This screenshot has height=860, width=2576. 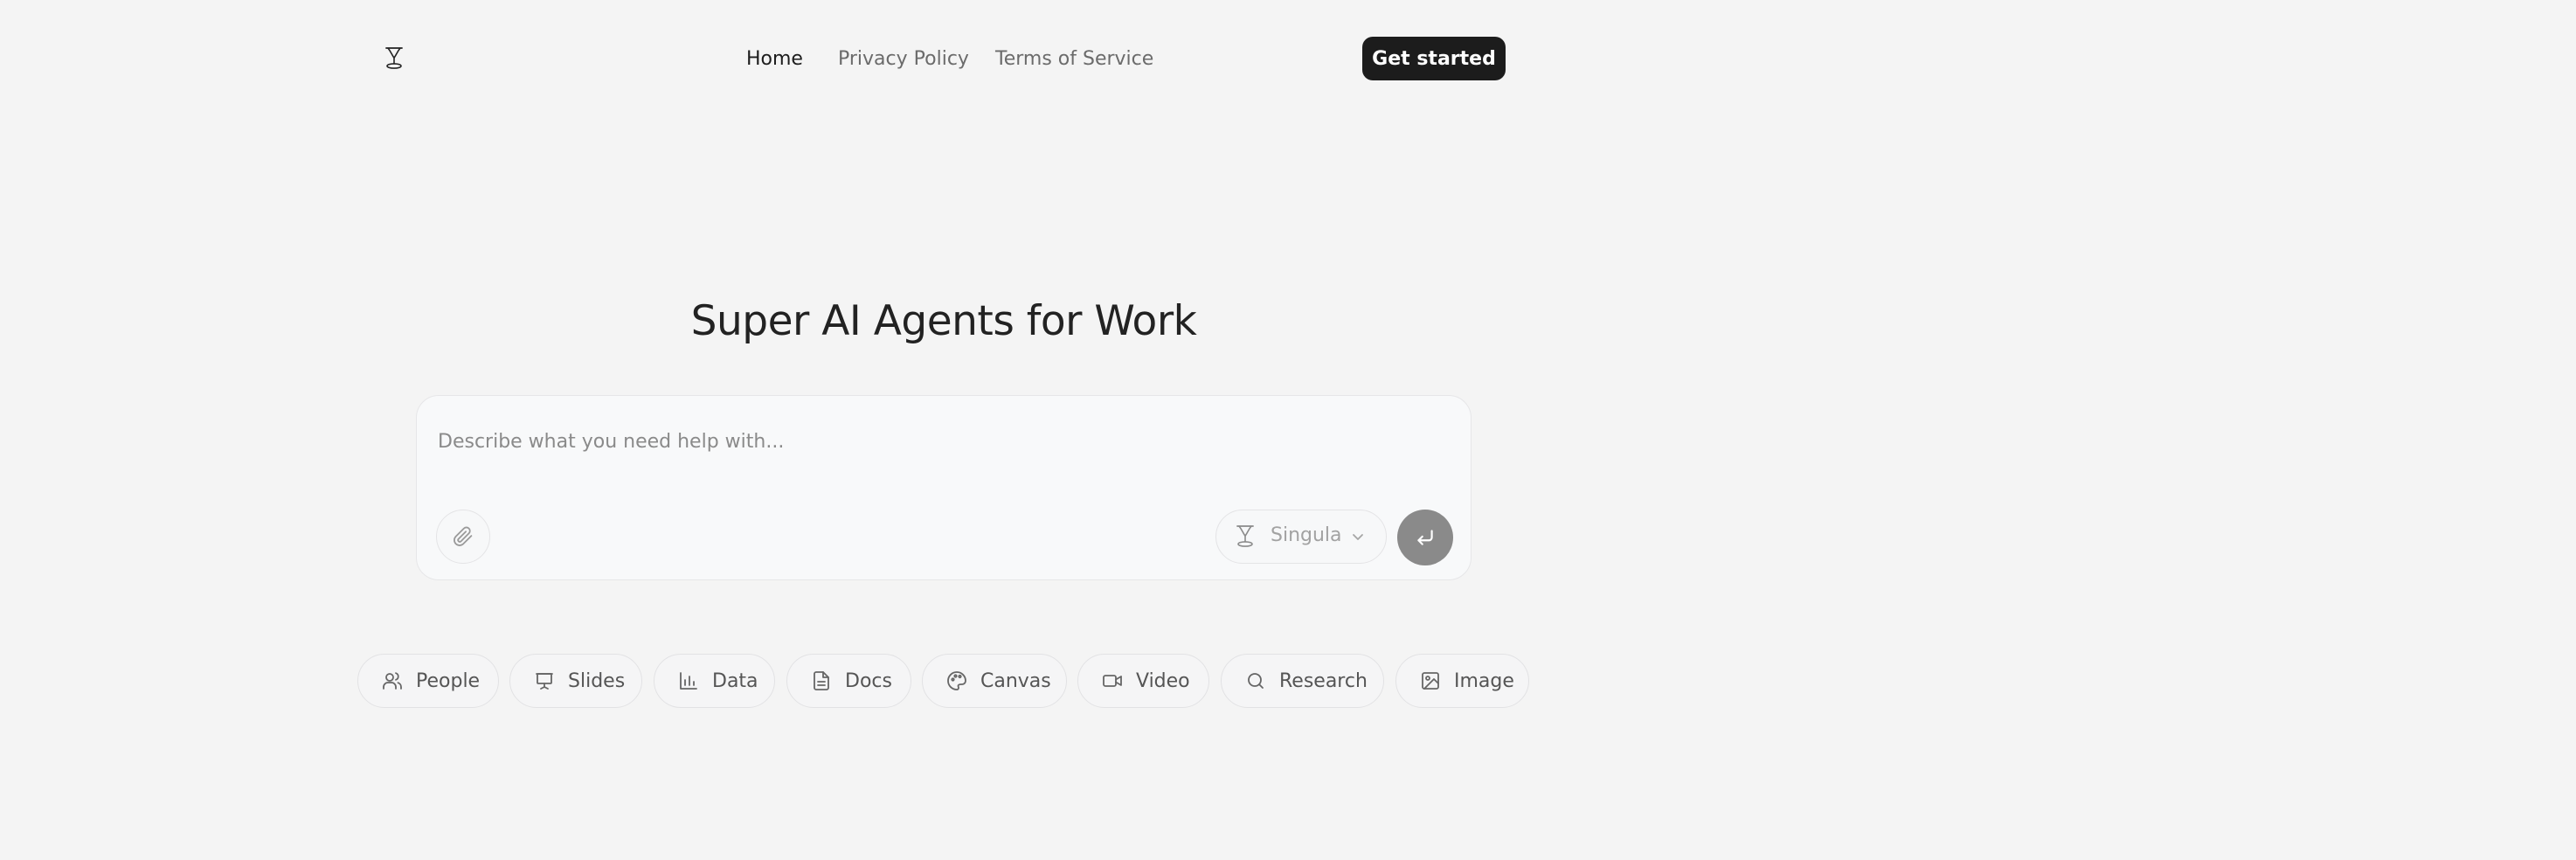 I want to click on presentation-icon, so click(x=544, y=680).